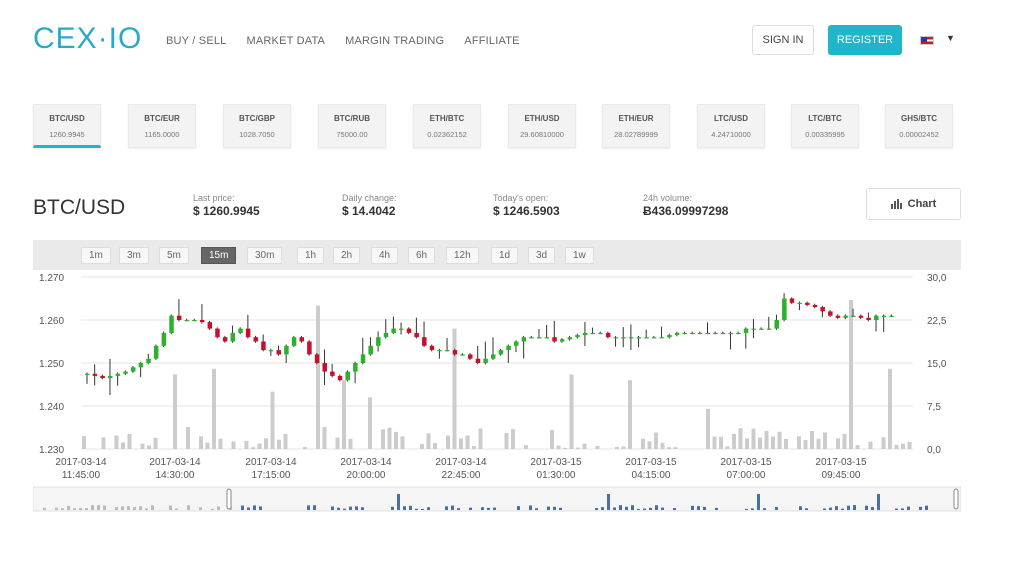 Image resolution: width=1024 pixels, height=561 pixels. What do you see at coordinates (174, 255) in the screenshot?
I see `timeframe-5m: 5m` at bounding box center [174, 255].